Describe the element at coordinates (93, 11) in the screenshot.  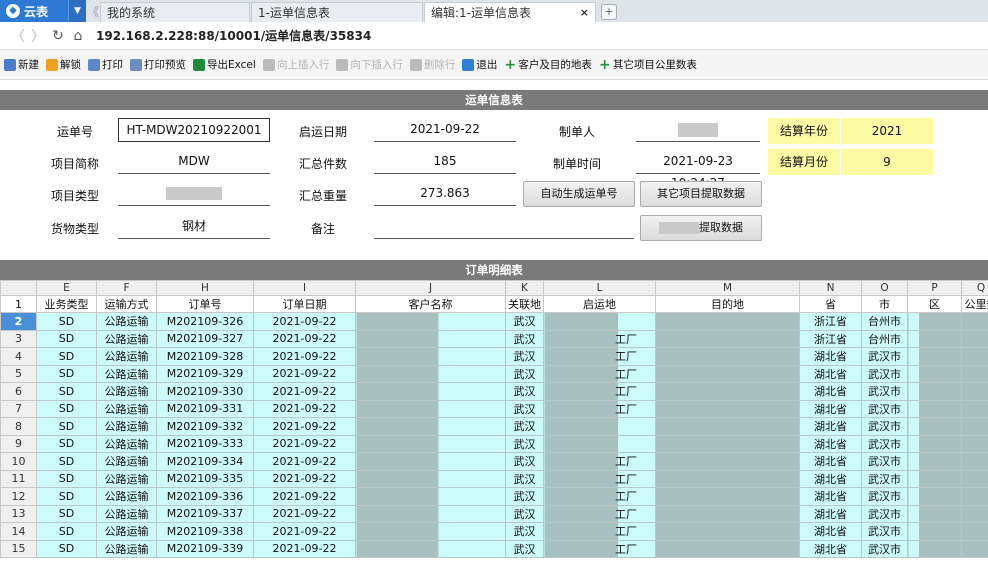
I see `tab-scroll-left-icon: 《` at that location.